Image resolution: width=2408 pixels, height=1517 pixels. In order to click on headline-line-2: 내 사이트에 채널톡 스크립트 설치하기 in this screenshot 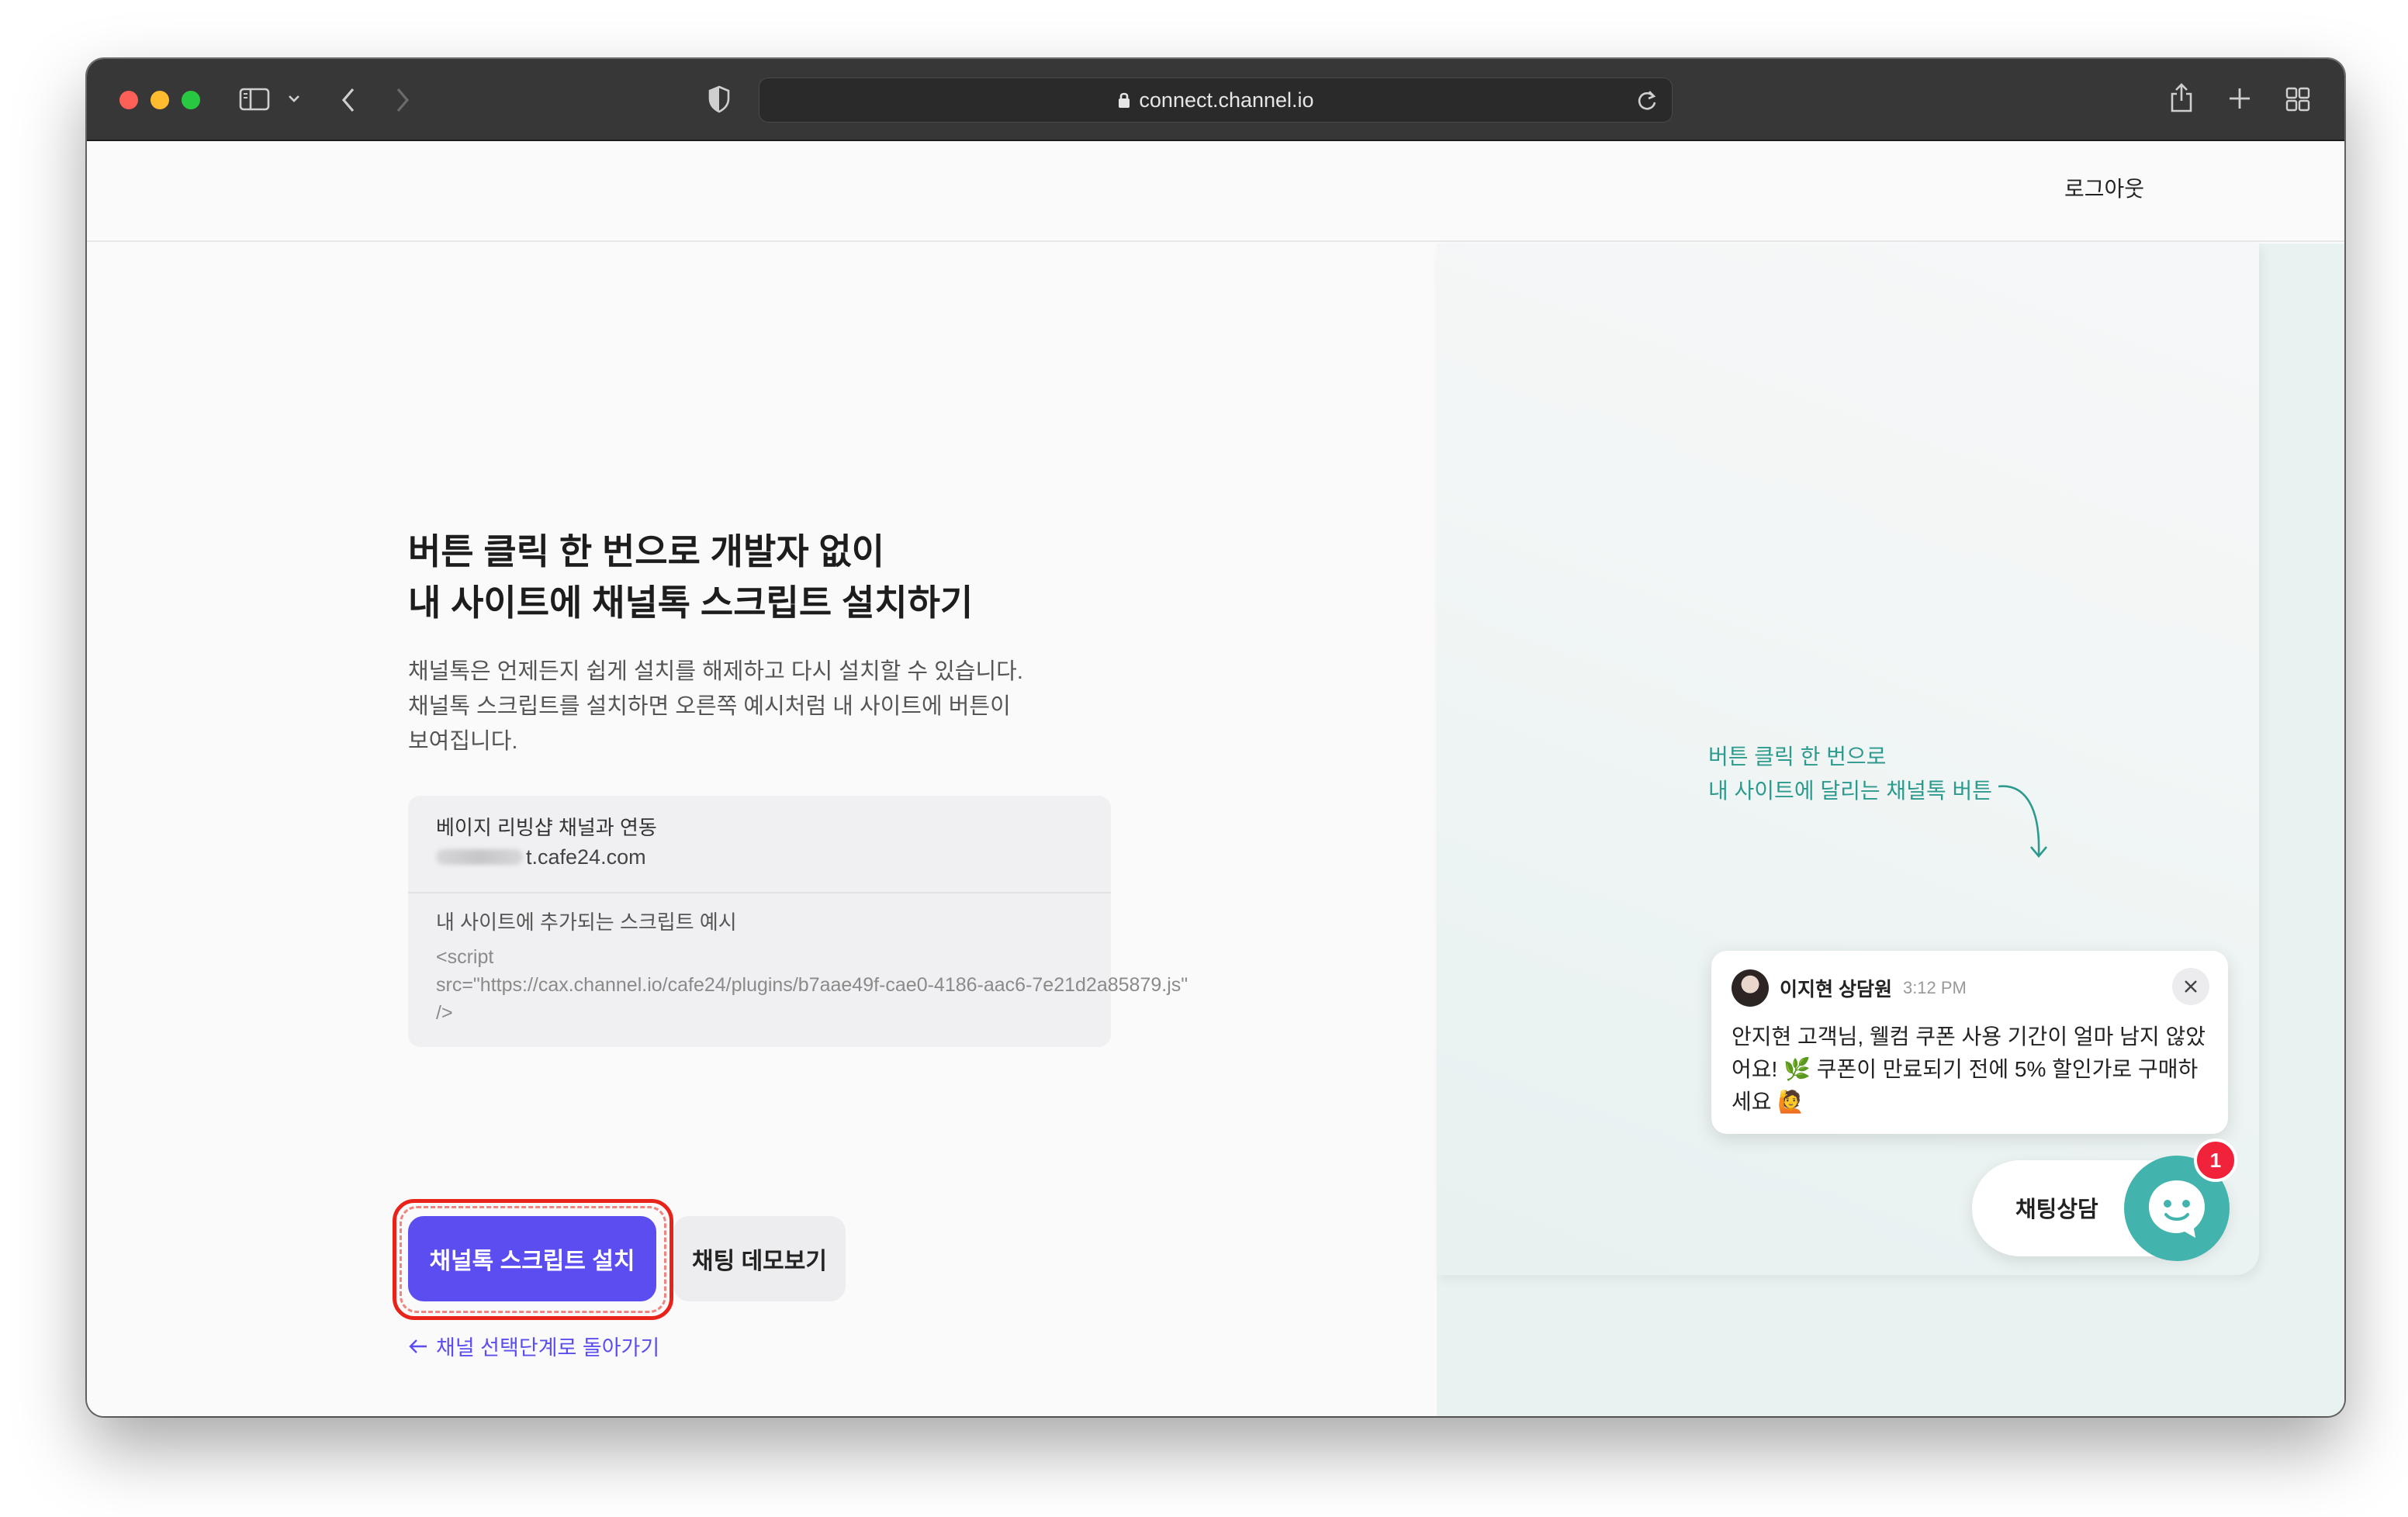, I will do `click(691, 603)`.